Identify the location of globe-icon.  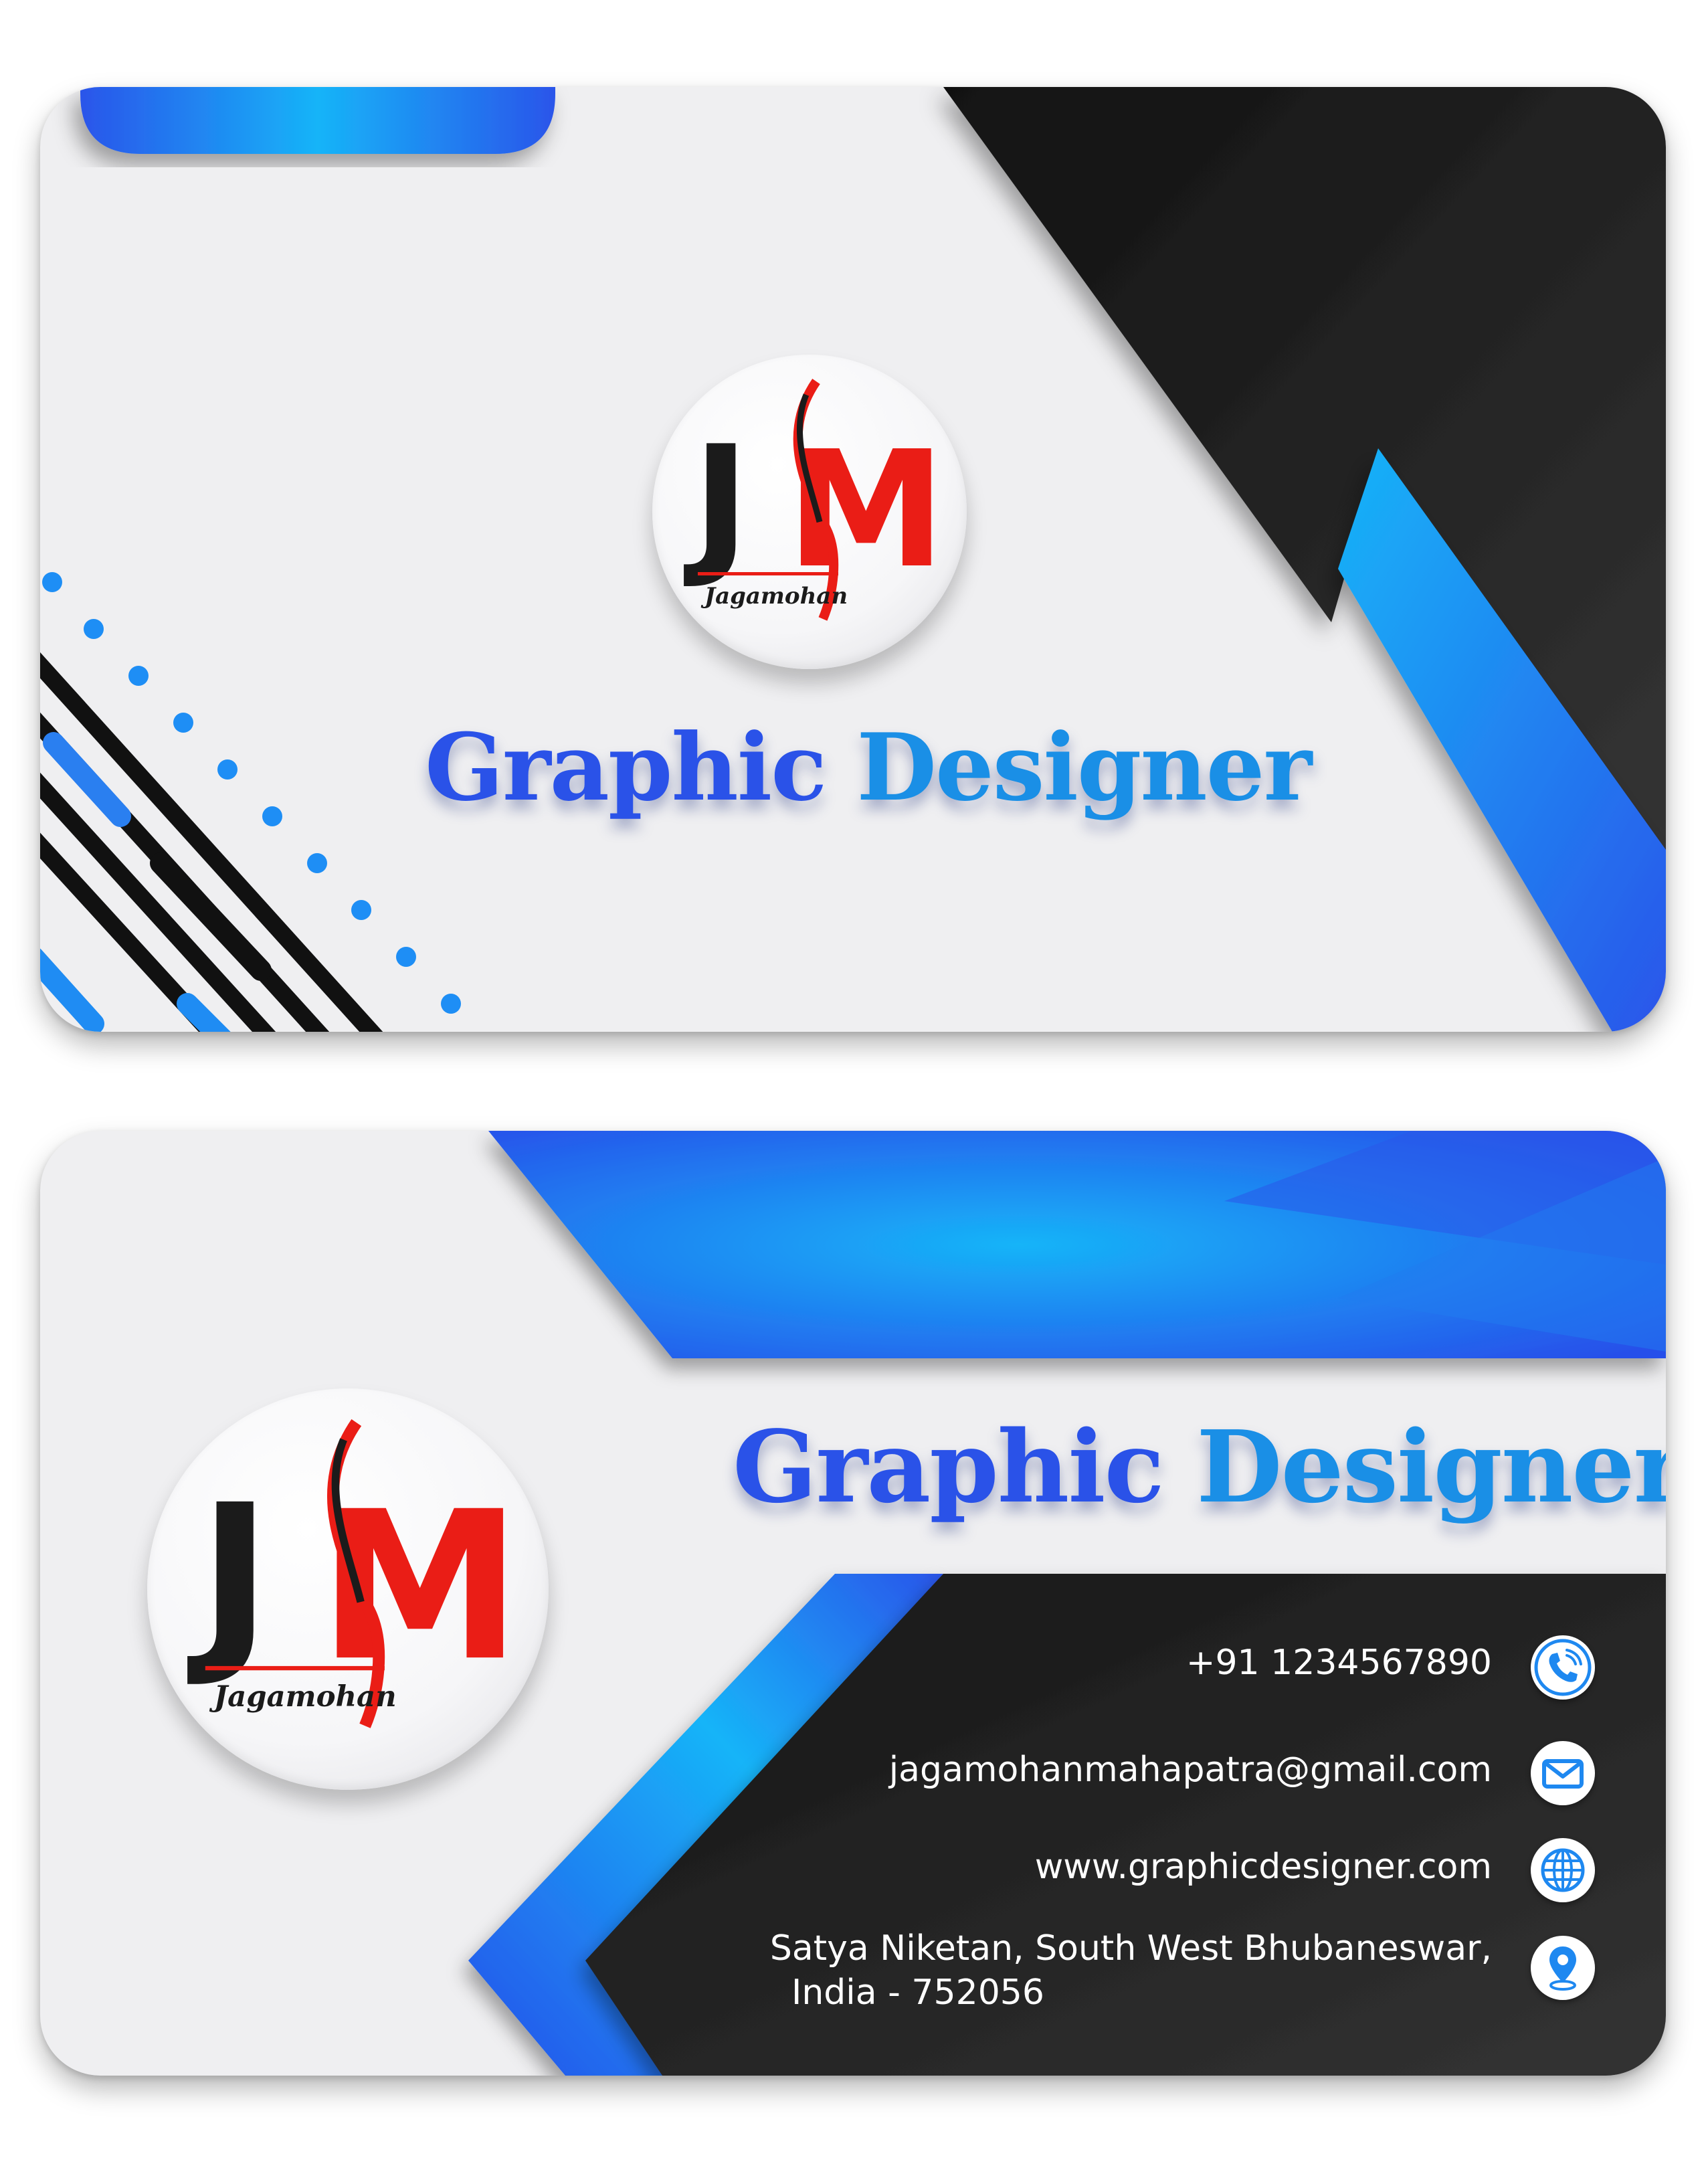
(1563, 1870).